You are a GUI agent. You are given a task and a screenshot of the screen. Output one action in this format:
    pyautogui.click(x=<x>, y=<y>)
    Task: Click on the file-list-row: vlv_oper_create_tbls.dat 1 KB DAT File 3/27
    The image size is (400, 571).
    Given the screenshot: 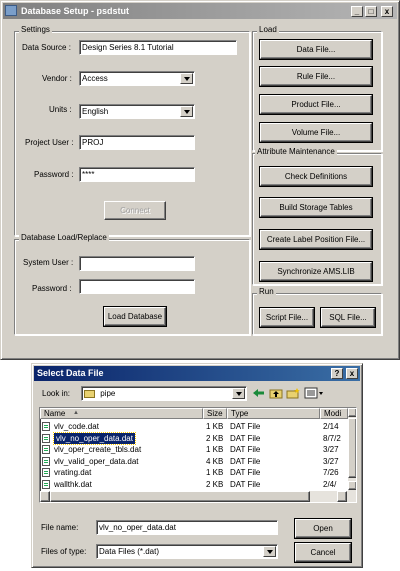 What is the action you would take?
    pyautogui.click(x=194, y=449)
    